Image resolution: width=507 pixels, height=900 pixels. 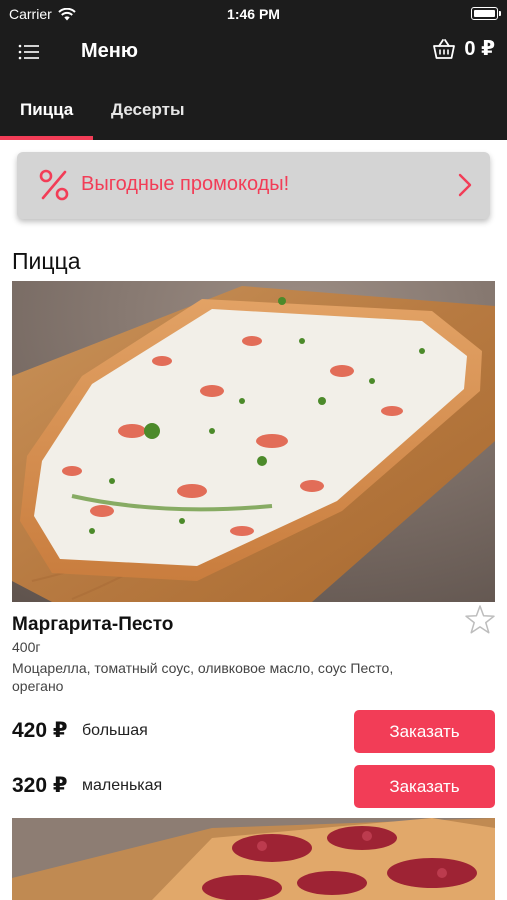 What do you see at coordinates (115, 730) in the screenshot?
I see `size-label: большая` at bounding box center [115, 730].